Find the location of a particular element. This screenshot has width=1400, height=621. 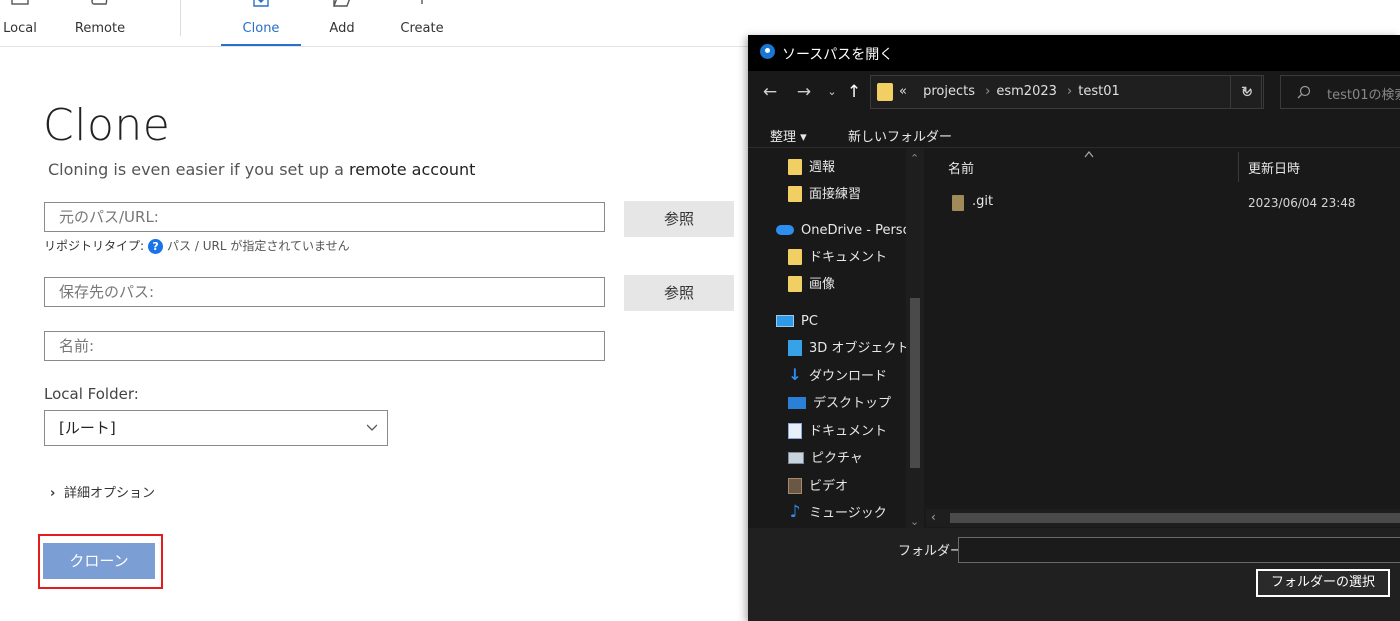

tree-item: ビデオ is located at coordinates (818, 487).